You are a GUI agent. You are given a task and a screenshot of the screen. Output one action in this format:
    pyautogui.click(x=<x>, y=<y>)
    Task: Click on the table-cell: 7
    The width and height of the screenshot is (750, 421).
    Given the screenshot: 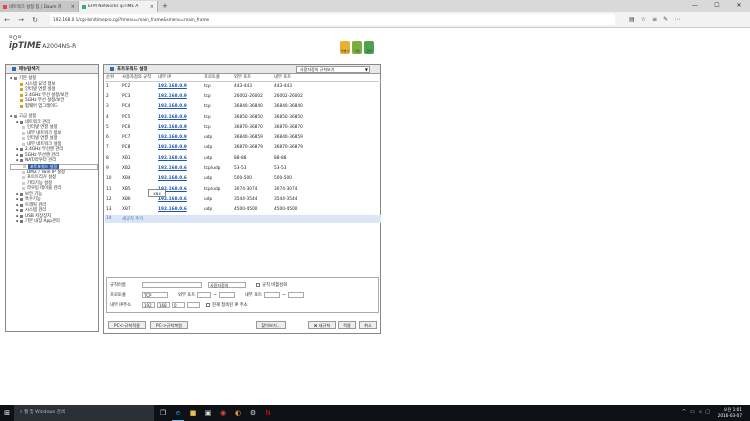 What is the action you would take?
    pyautogui.click(x=107, y=148)
    